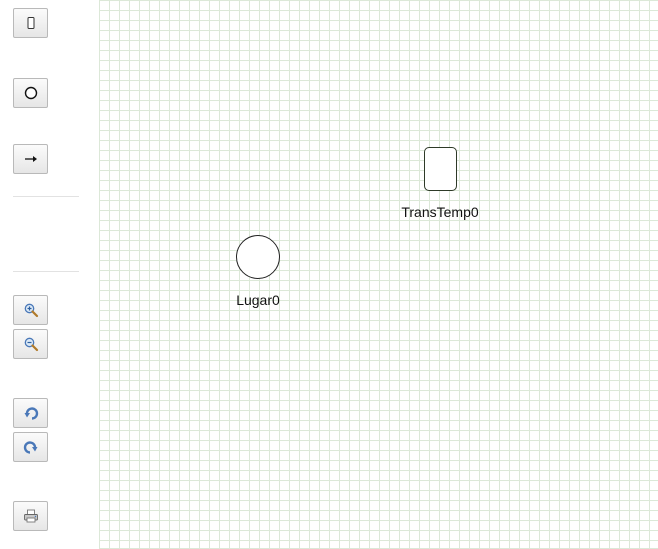 This screenshot has height=549, width=658. I want to click on place-label: Lugar0, so click(258, 300).